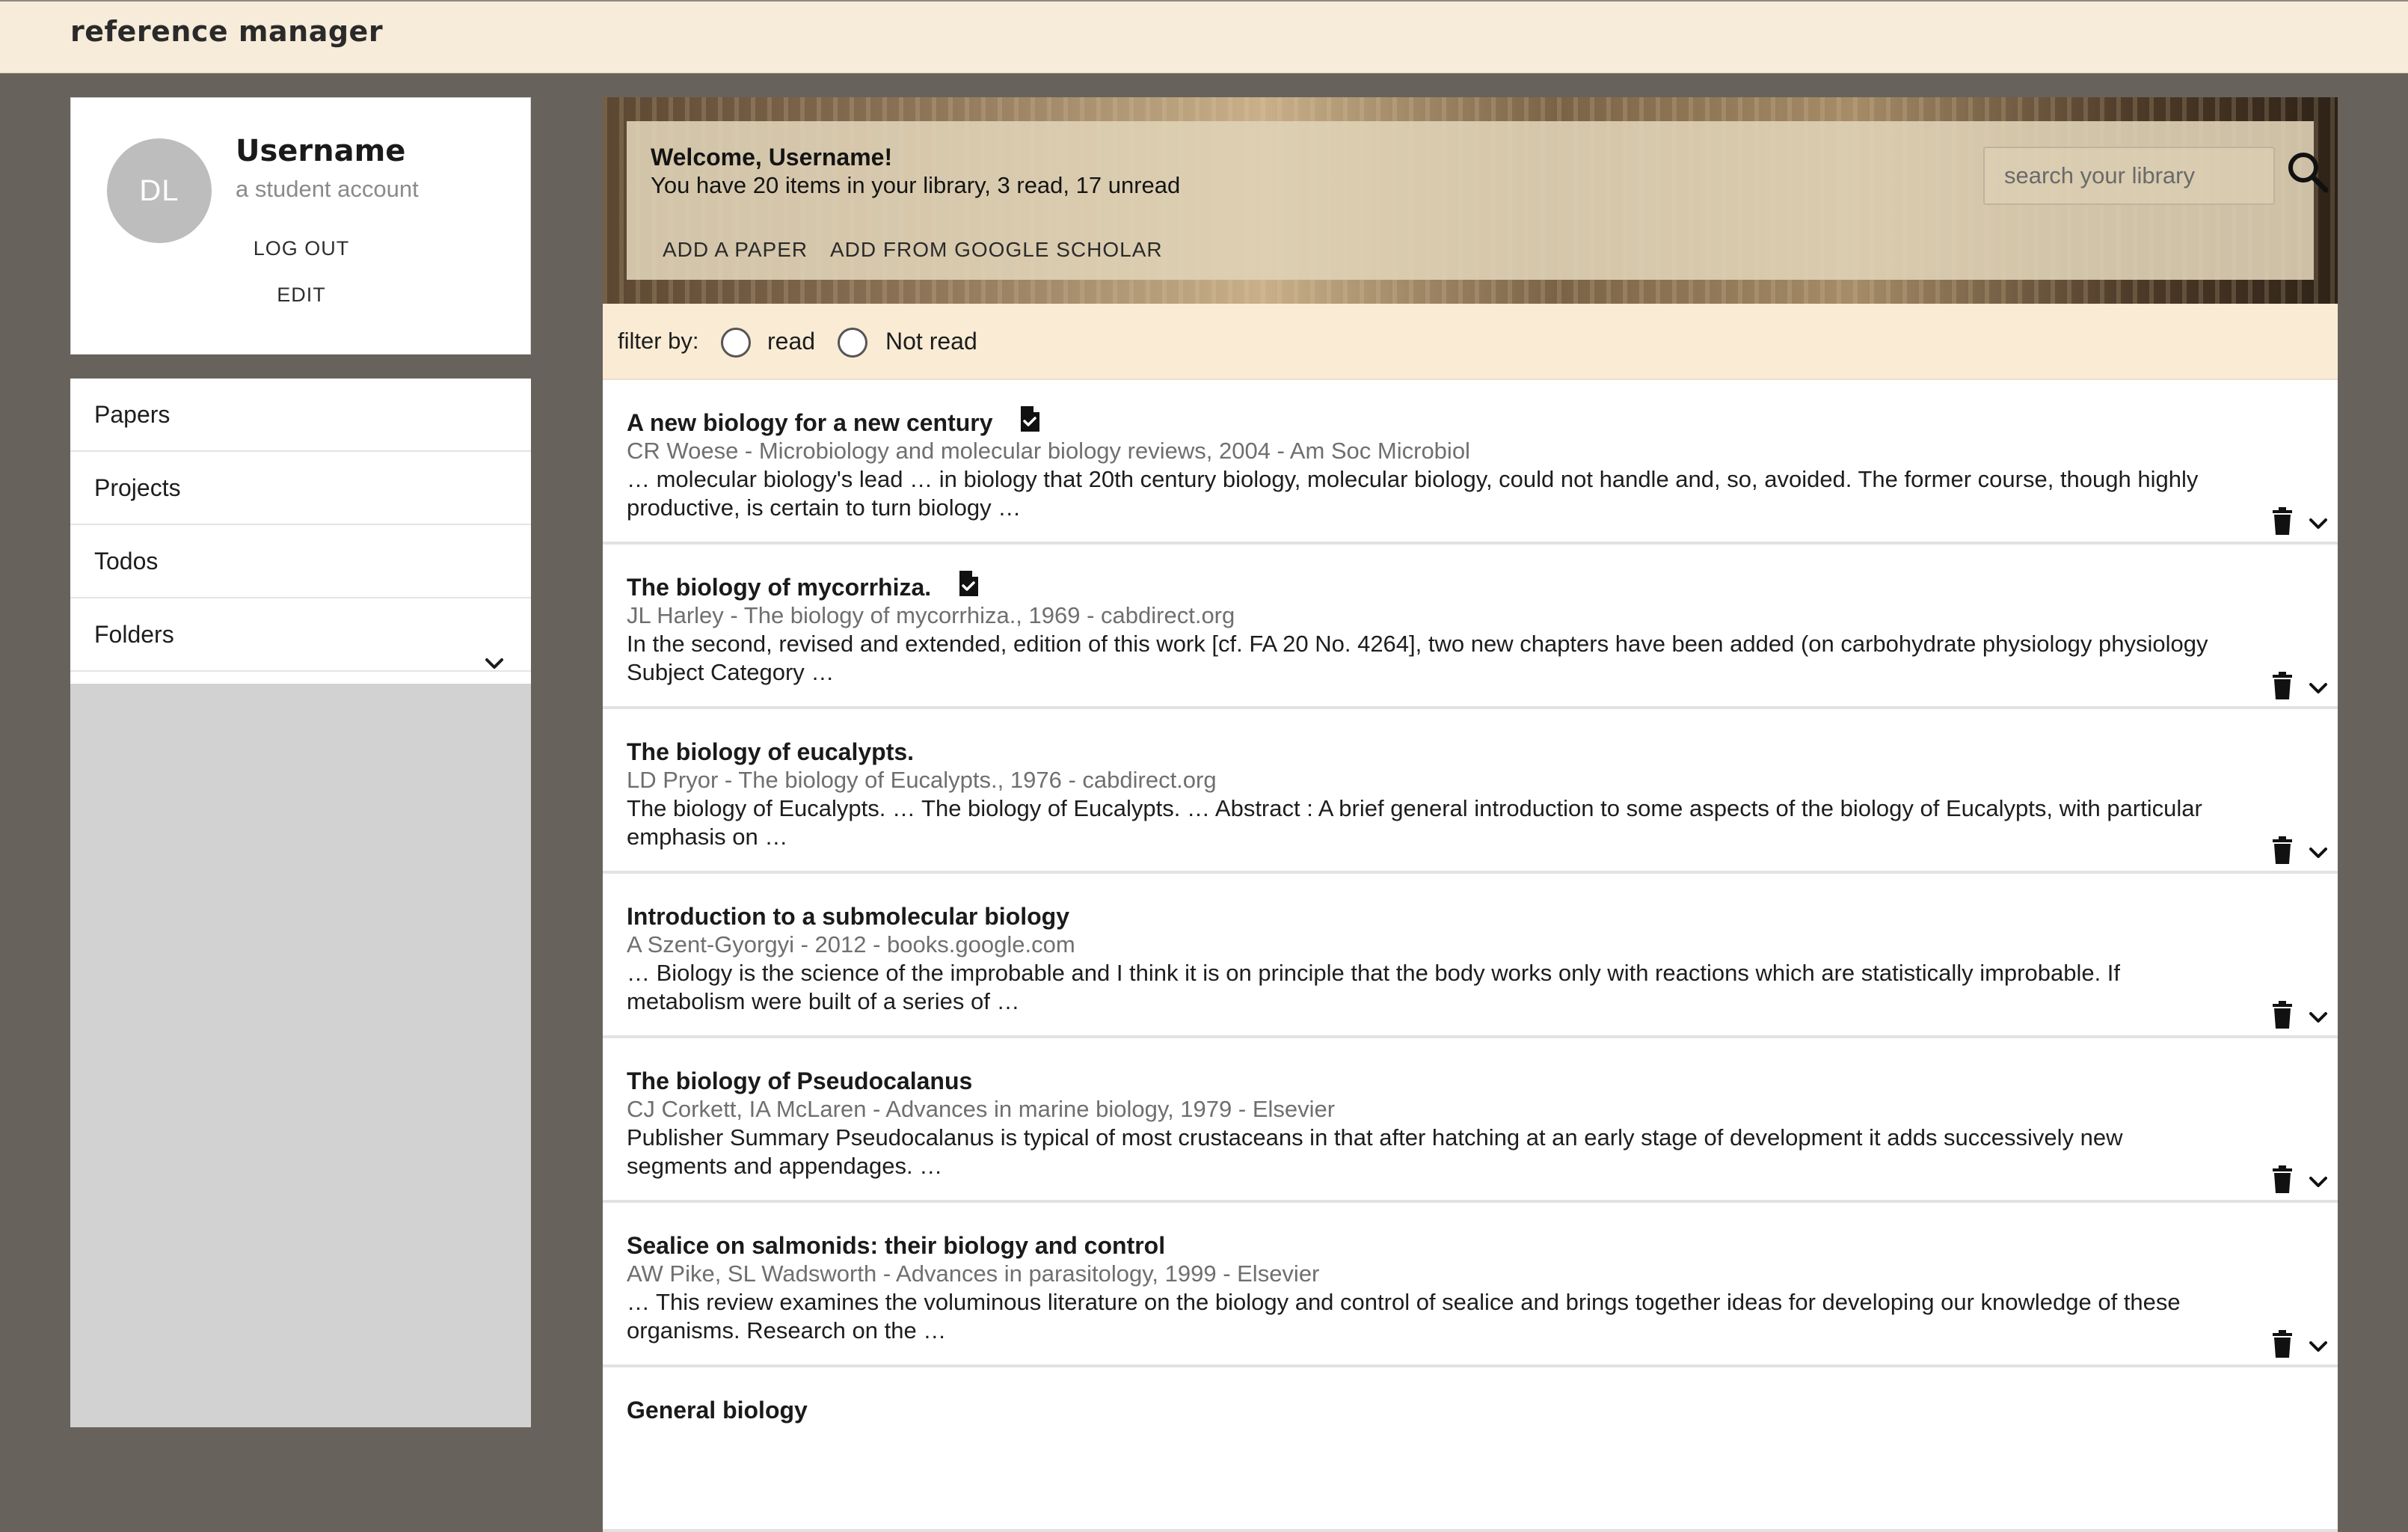  Describe the element at coordinates (791, 341) in the screenshot. I see `filter-read-label: read` at that location.